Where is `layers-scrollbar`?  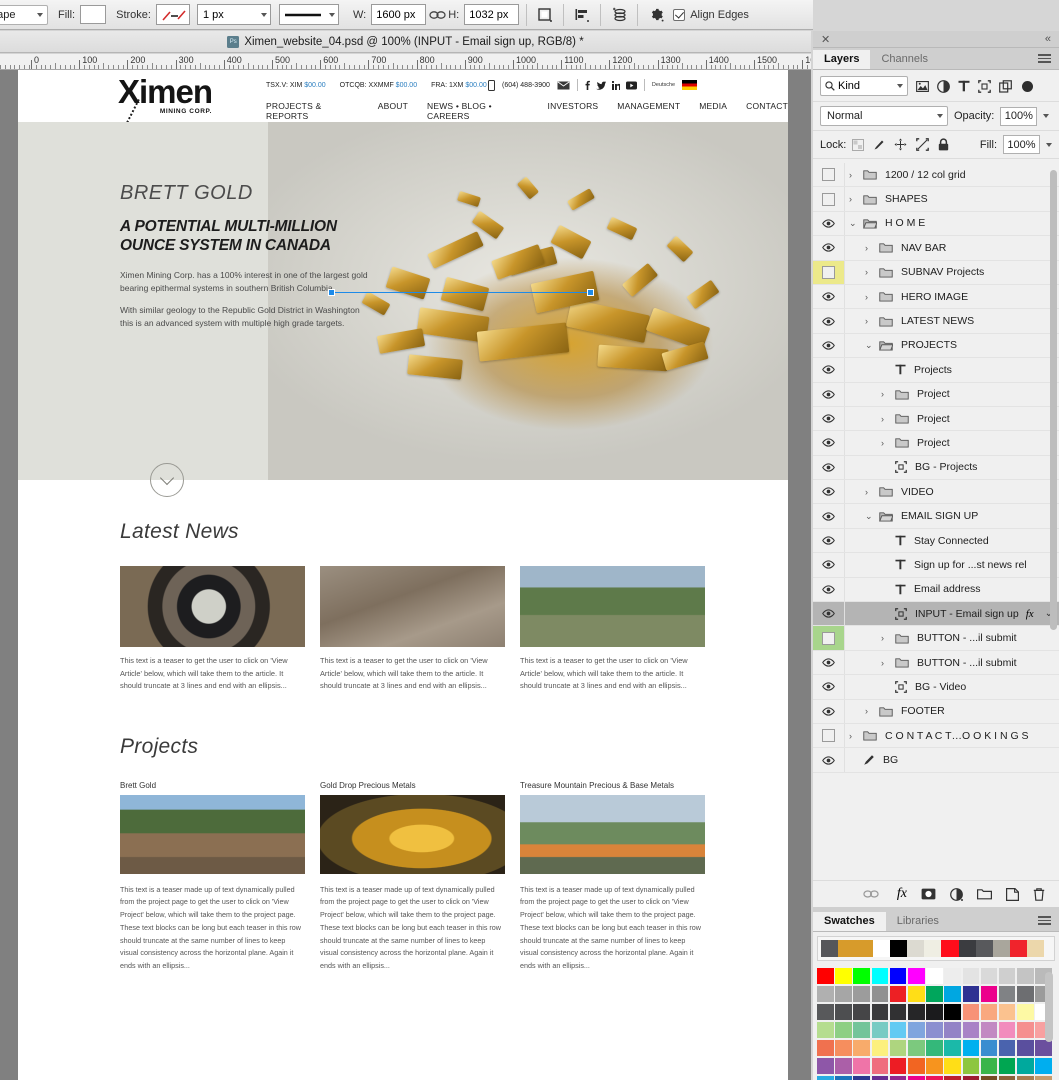
layers-scrollbar is located at coordinates (1053, 400).